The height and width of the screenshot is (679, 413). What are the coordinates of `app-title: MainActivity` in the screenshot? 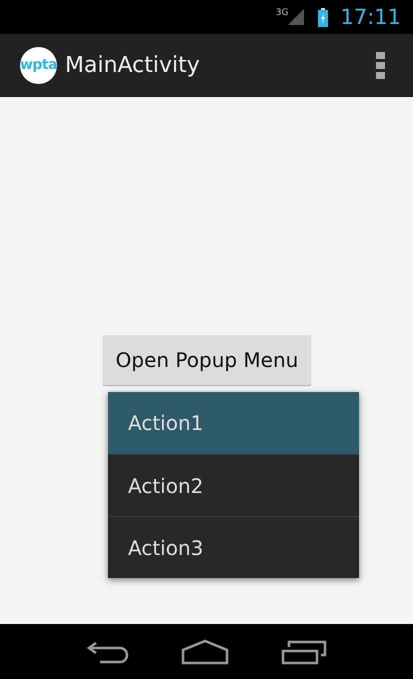 It's located at (133, 65).